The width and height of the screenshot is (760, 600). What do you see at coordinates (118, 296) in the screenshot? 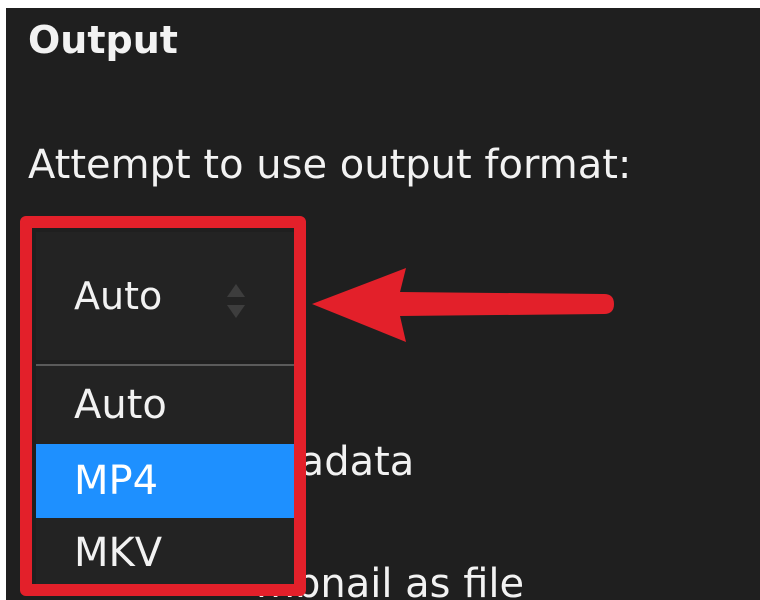
I see `output-format-select-value: Auto` at bounding box center [118, 296].